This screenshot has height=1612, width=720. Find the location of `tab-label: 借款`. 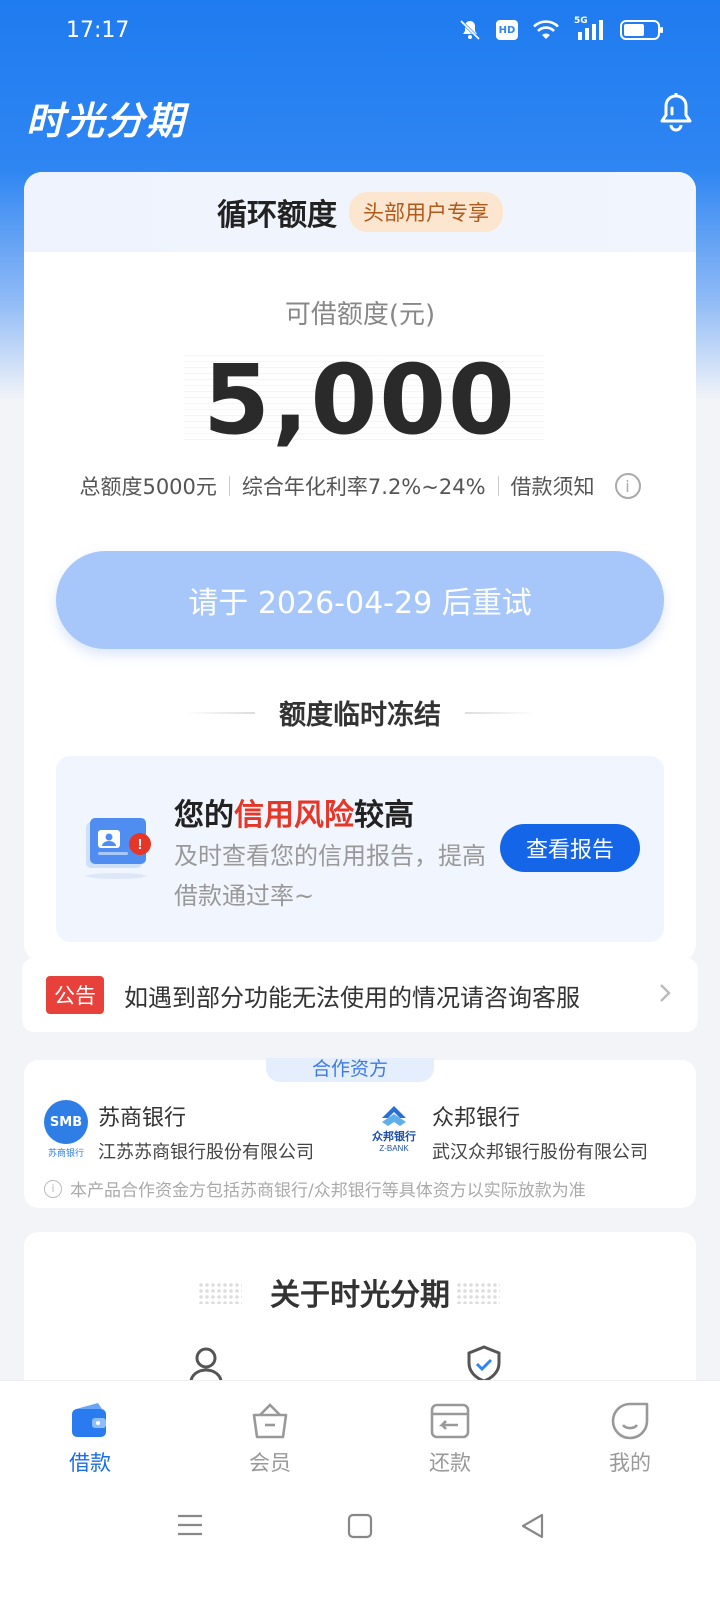

tab-label: 借款 is located at coordinates (90, 1463).